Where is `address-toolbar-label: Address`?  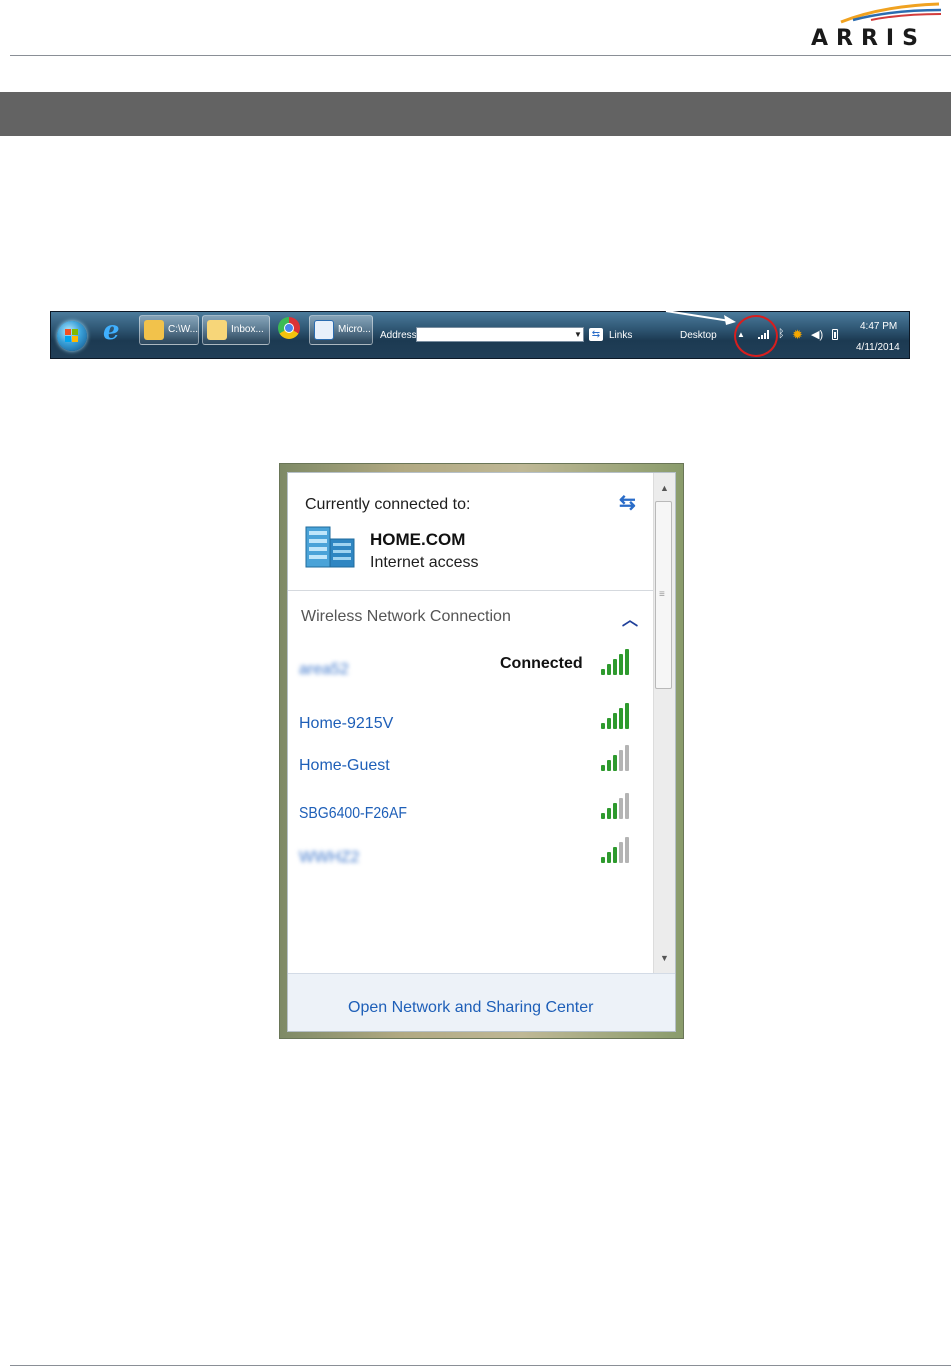 address-toolbar-label: Address is located at coordinates (398, 335).